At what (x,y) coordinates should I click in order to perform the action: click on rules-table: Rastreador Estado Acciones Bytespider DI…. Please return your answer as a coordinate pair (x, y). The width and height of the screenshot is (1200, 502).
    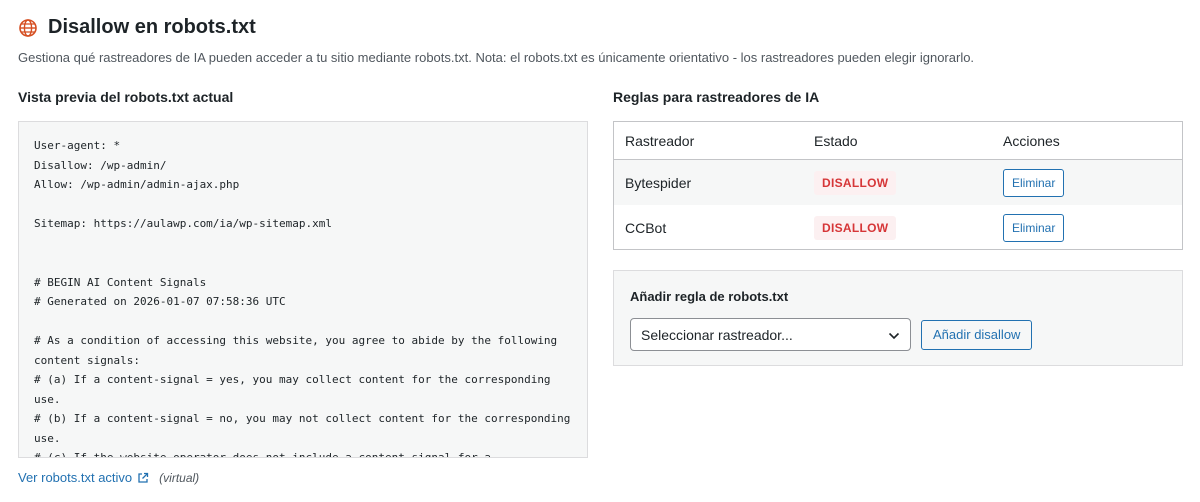
    Looking at the image, I should click on (898, 185).